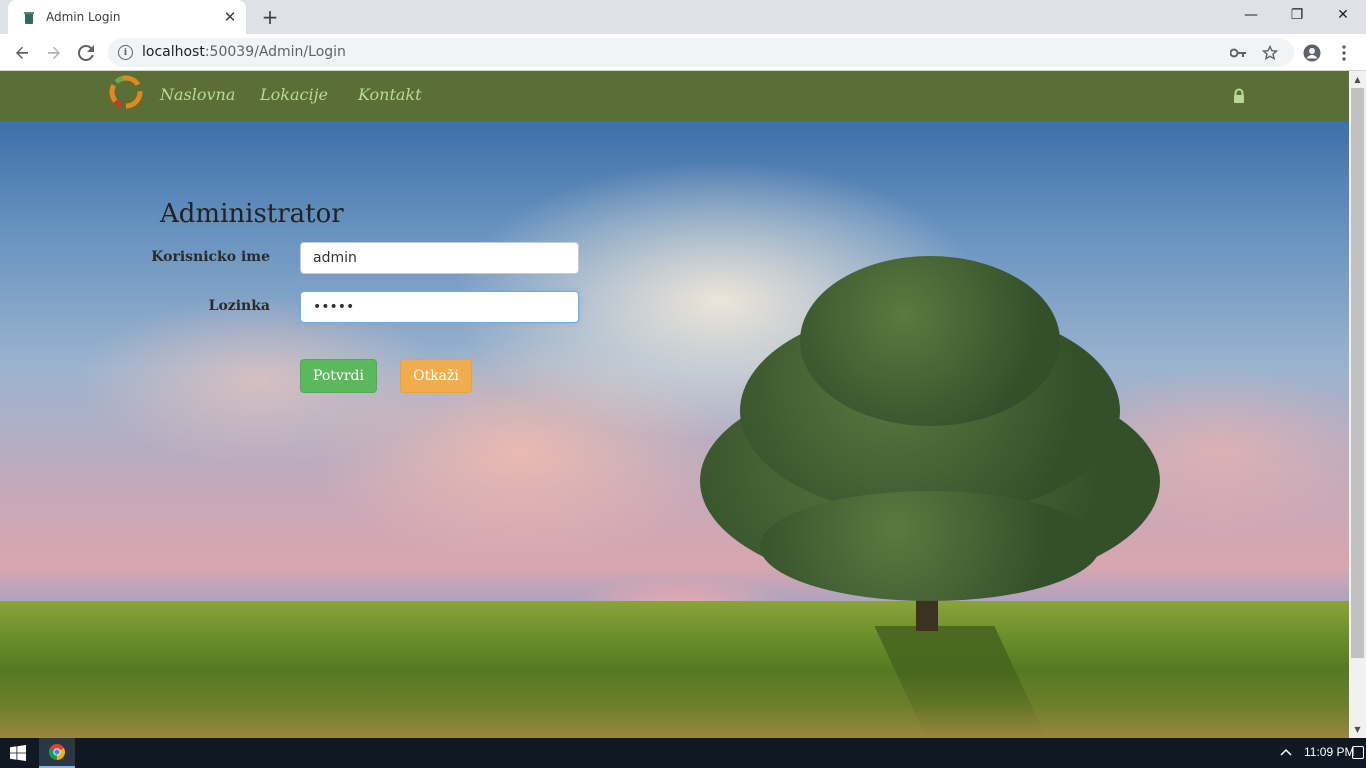  I want to click on forward-icon, so click(54, 53).